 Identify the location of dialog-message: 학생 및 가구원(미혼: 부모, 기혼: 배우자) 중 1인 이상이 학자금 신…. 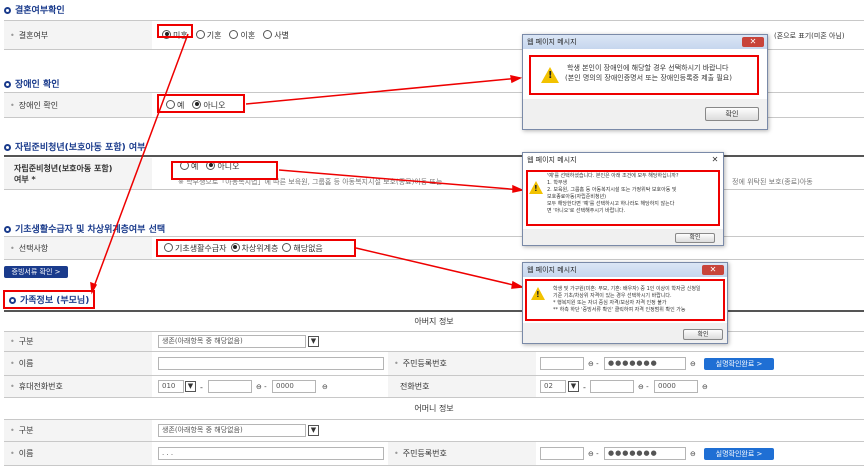
(627, 299).